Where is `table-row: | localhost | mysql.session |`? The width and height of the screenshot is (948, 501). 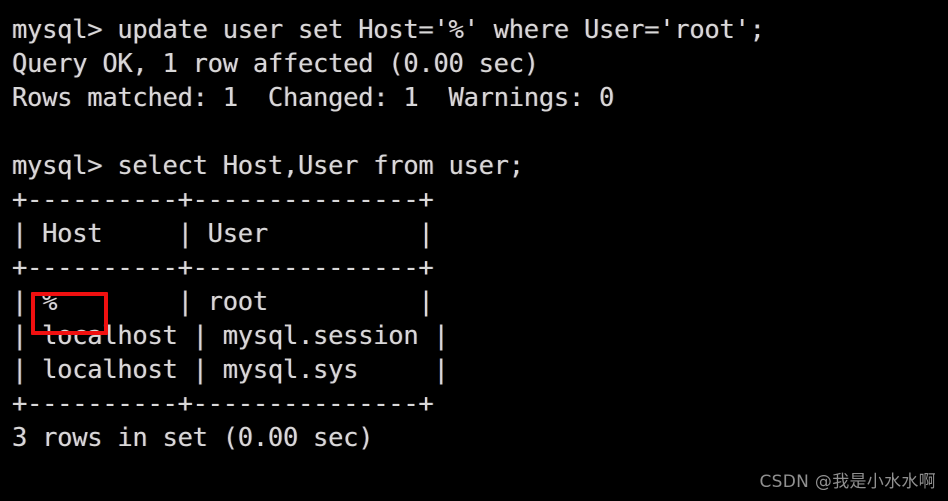 table-row: | localhost | mysql.session | is located at coordinates (230, 336).